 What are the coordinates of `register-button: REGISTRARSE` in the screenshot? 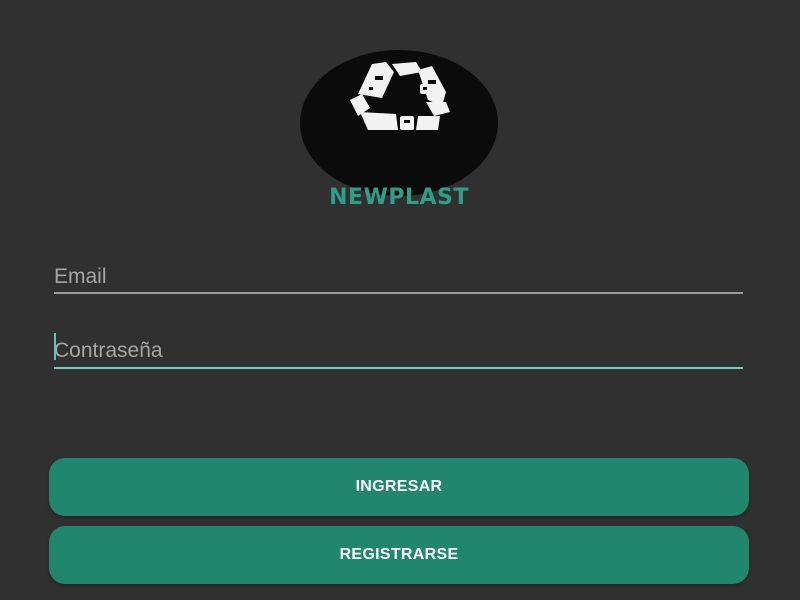 It's located at (399, 555).